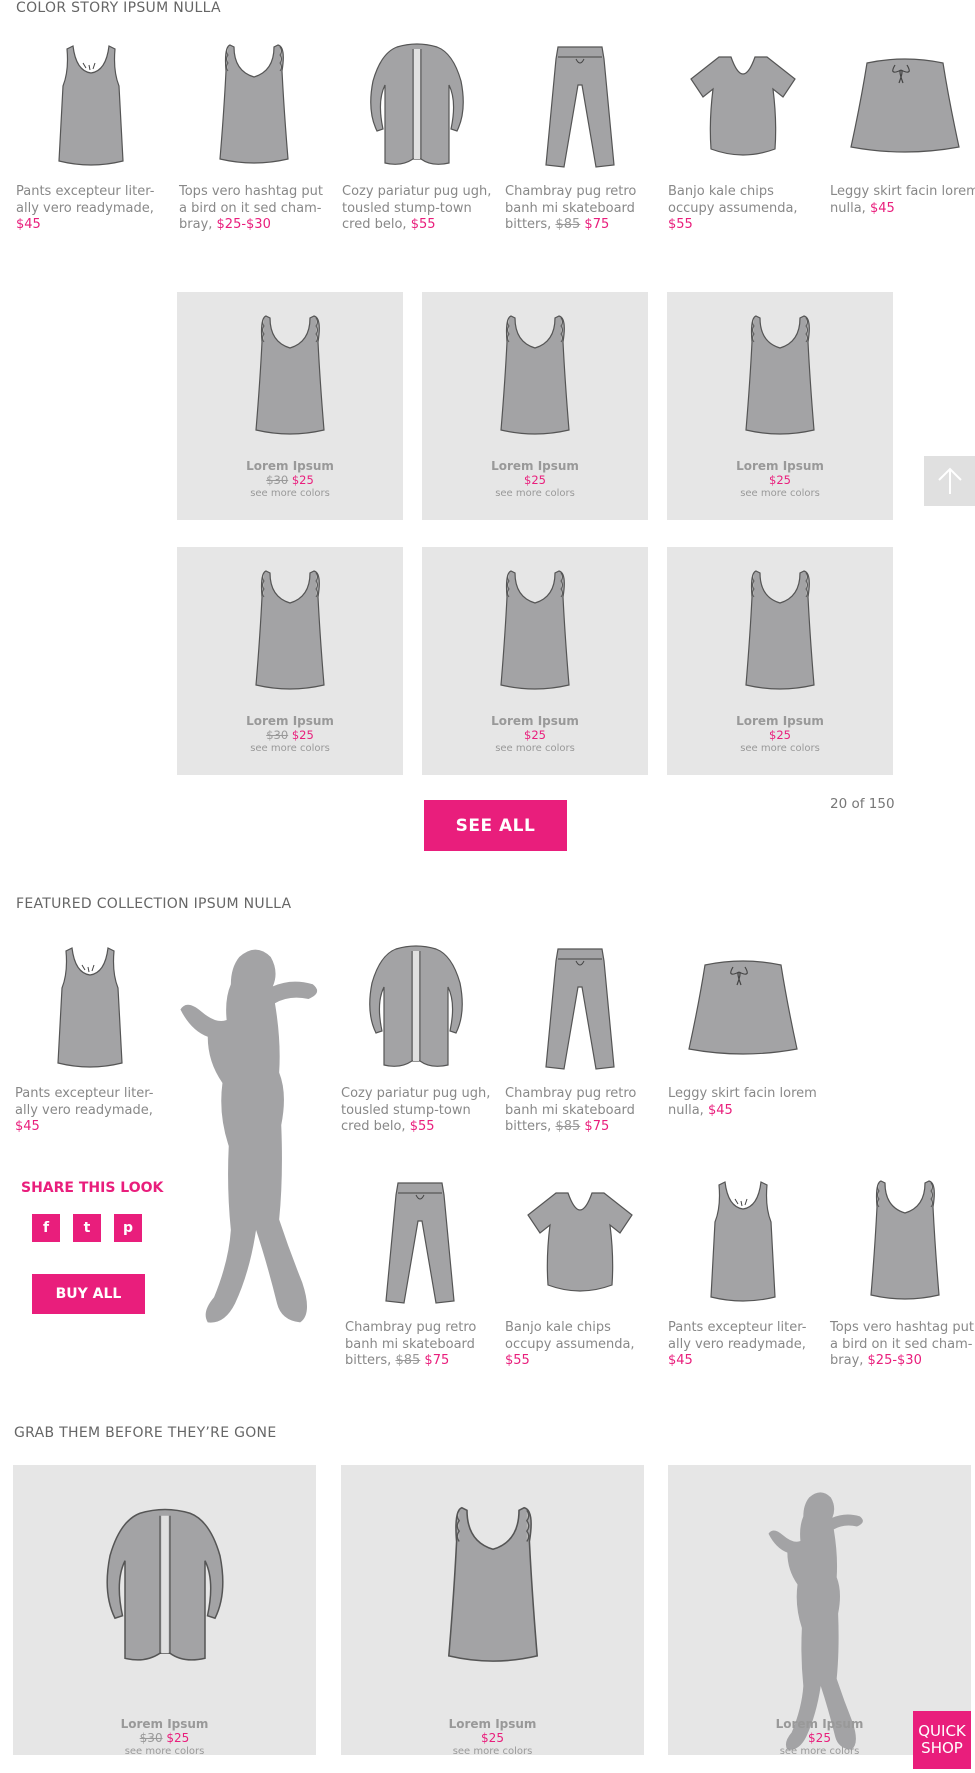 The image size is (975, 1773). Describe the element at coordinates (905, 106) in the screenshot. I see `skirt-icon` at that location.